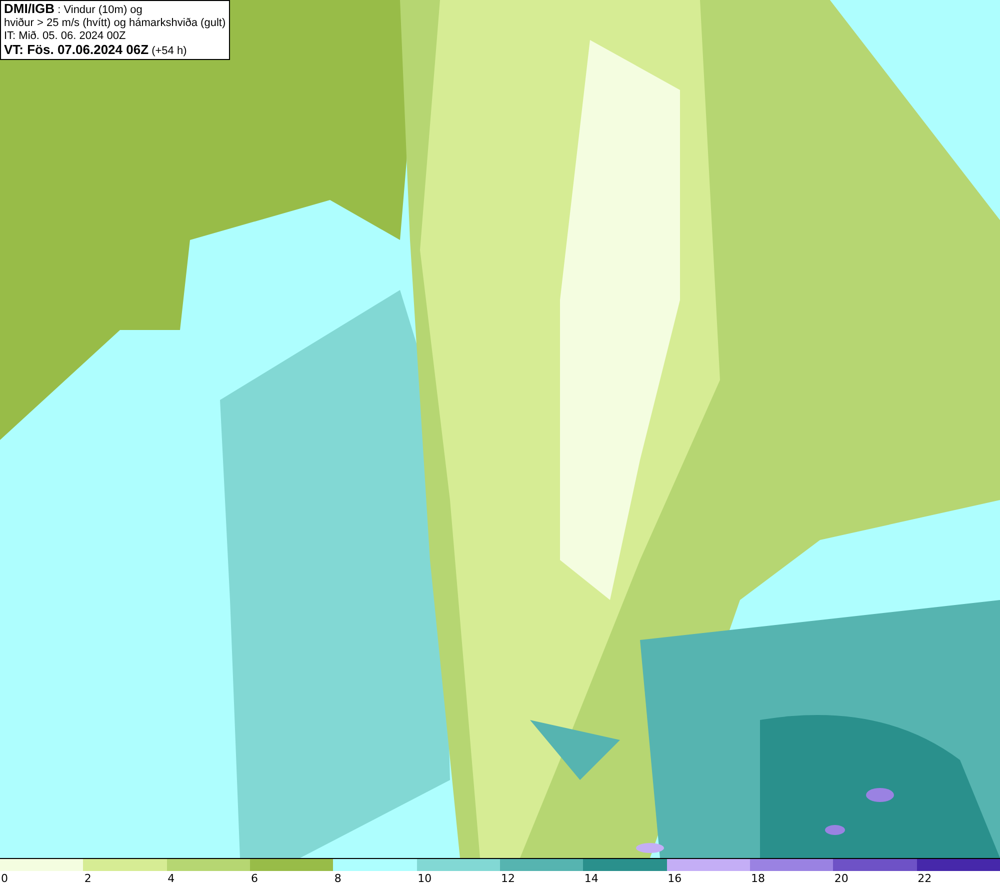 The width and height of the screenshot is (1000, 887). What do you see at coordinates (115, 23) in the screenshot?
I see `caption-line: hviður > 25 m/s (hvítt) og hámarkshviða (gult)` at bounding box center [115, 23].